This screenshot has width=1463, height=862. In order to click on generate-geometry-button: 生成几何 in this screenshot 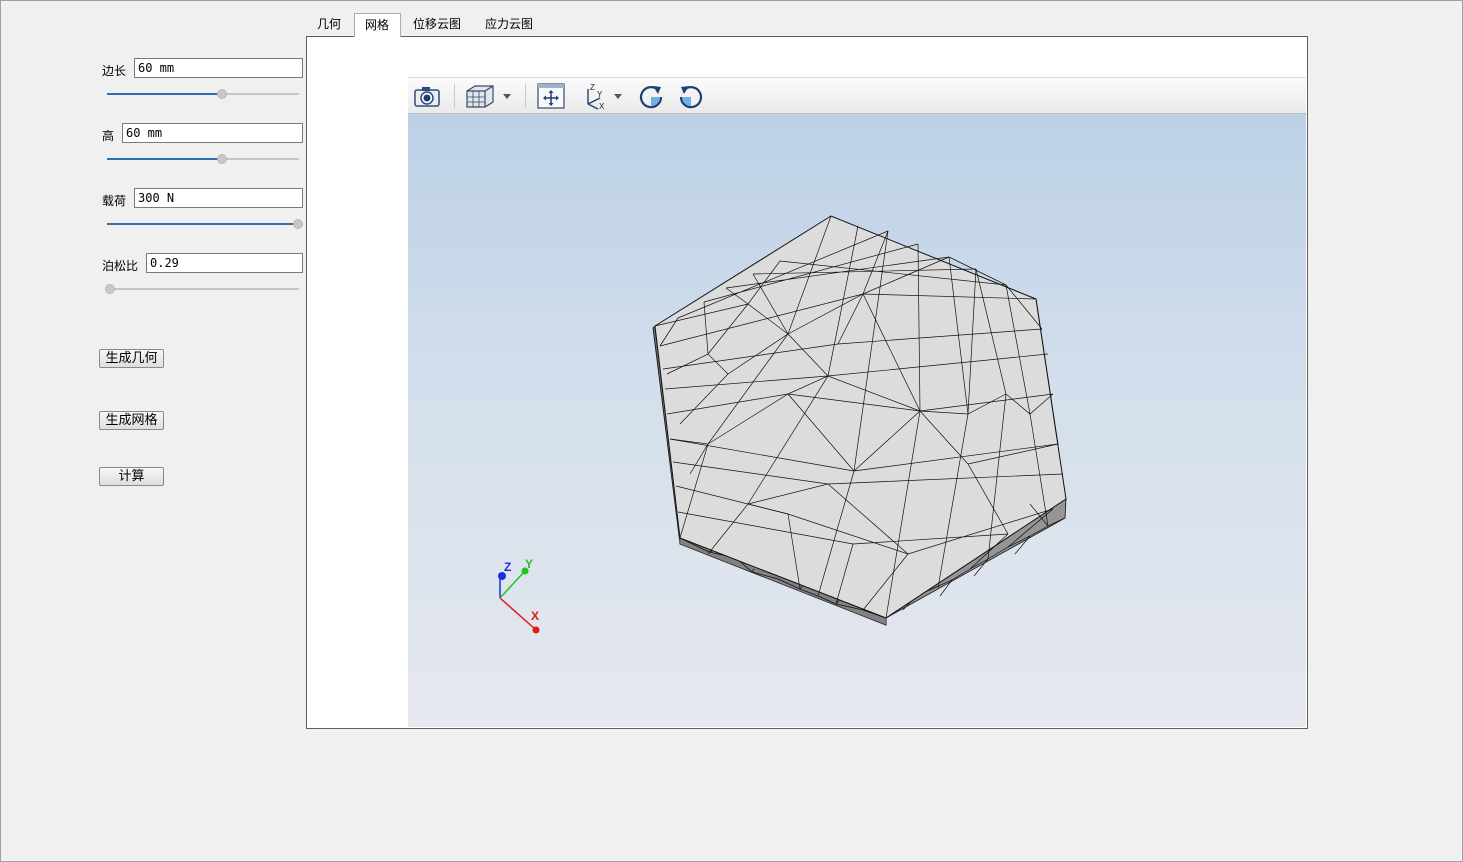, I will do `click(131, 358)`.